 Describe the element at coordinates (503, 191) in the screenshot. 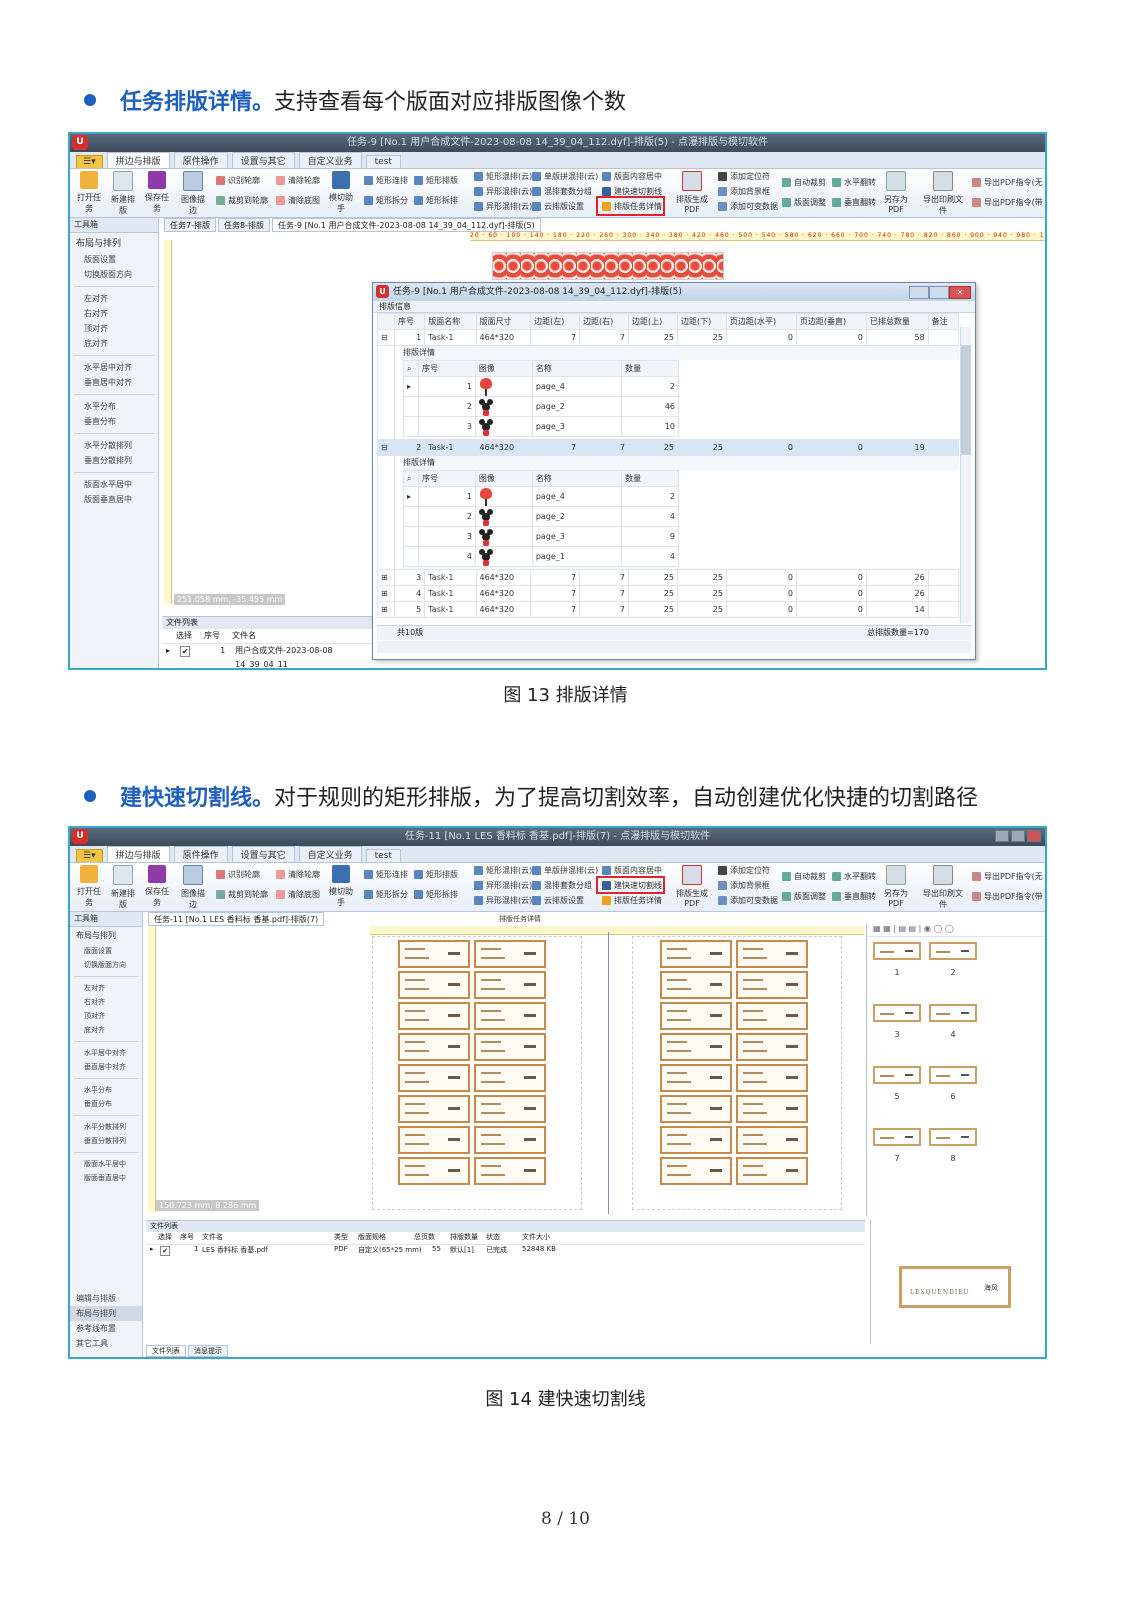

I see `shape-mix-button: 异形混排(云)` at that location.